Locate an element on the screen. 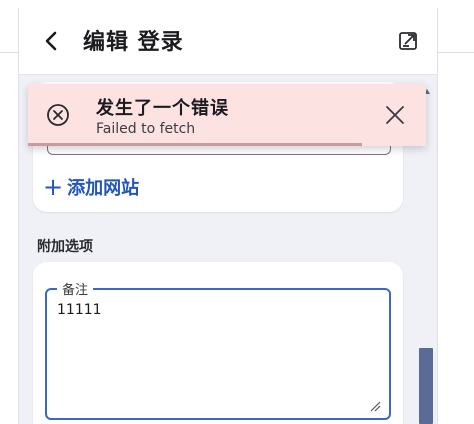 The image size is (474, 424). notes-label: 备注 is located at coordinates (75, 288).